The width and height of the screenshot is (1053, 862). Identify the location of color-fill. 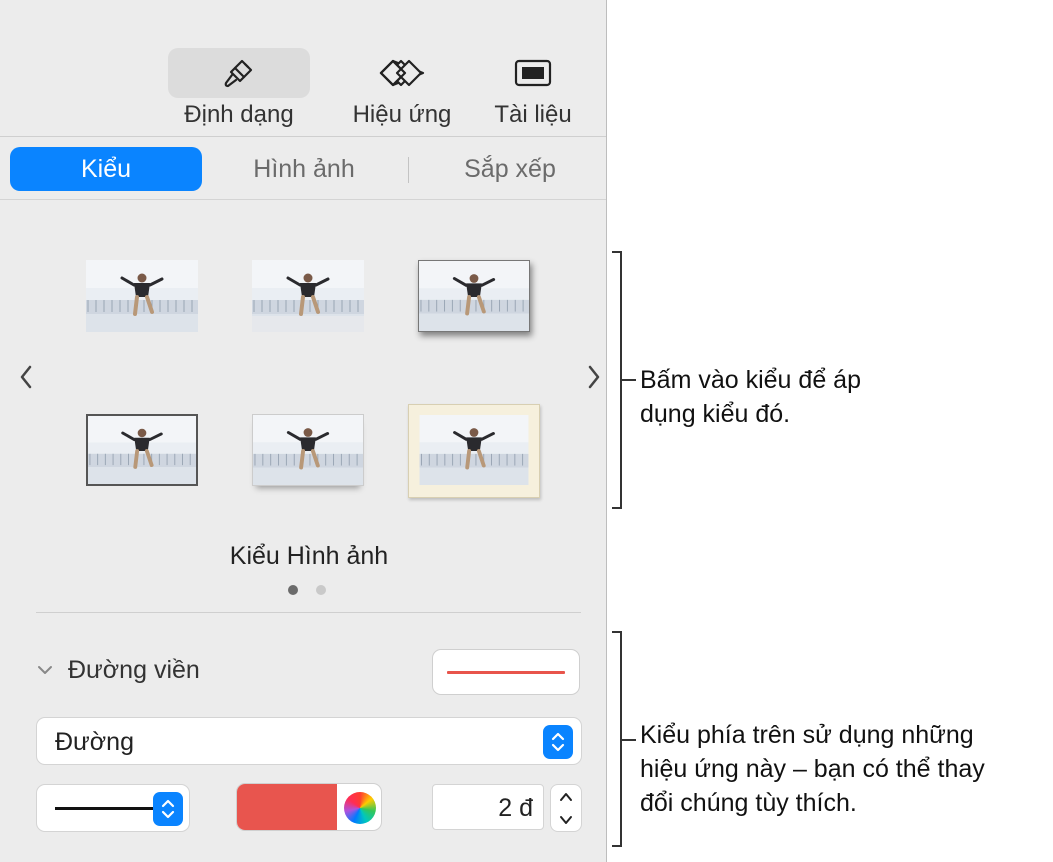
(287, 807).